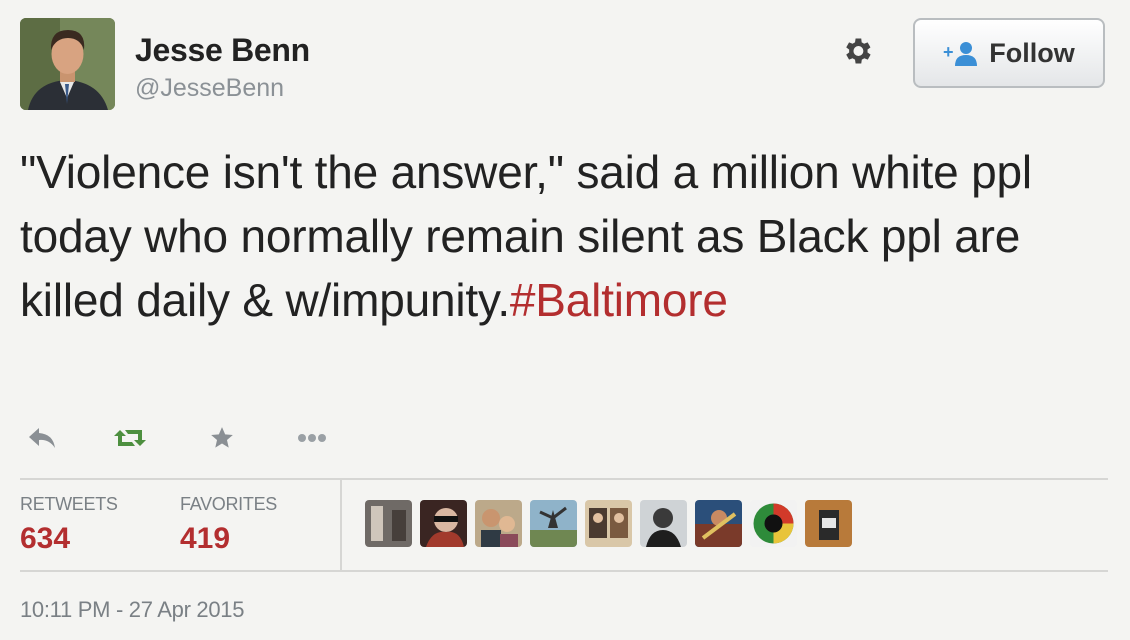 Image resolution: width=1130 pixels, height=640 pixels. I want to click on user-names: Jesse Benn @JesseBenn, so click(222, 67).